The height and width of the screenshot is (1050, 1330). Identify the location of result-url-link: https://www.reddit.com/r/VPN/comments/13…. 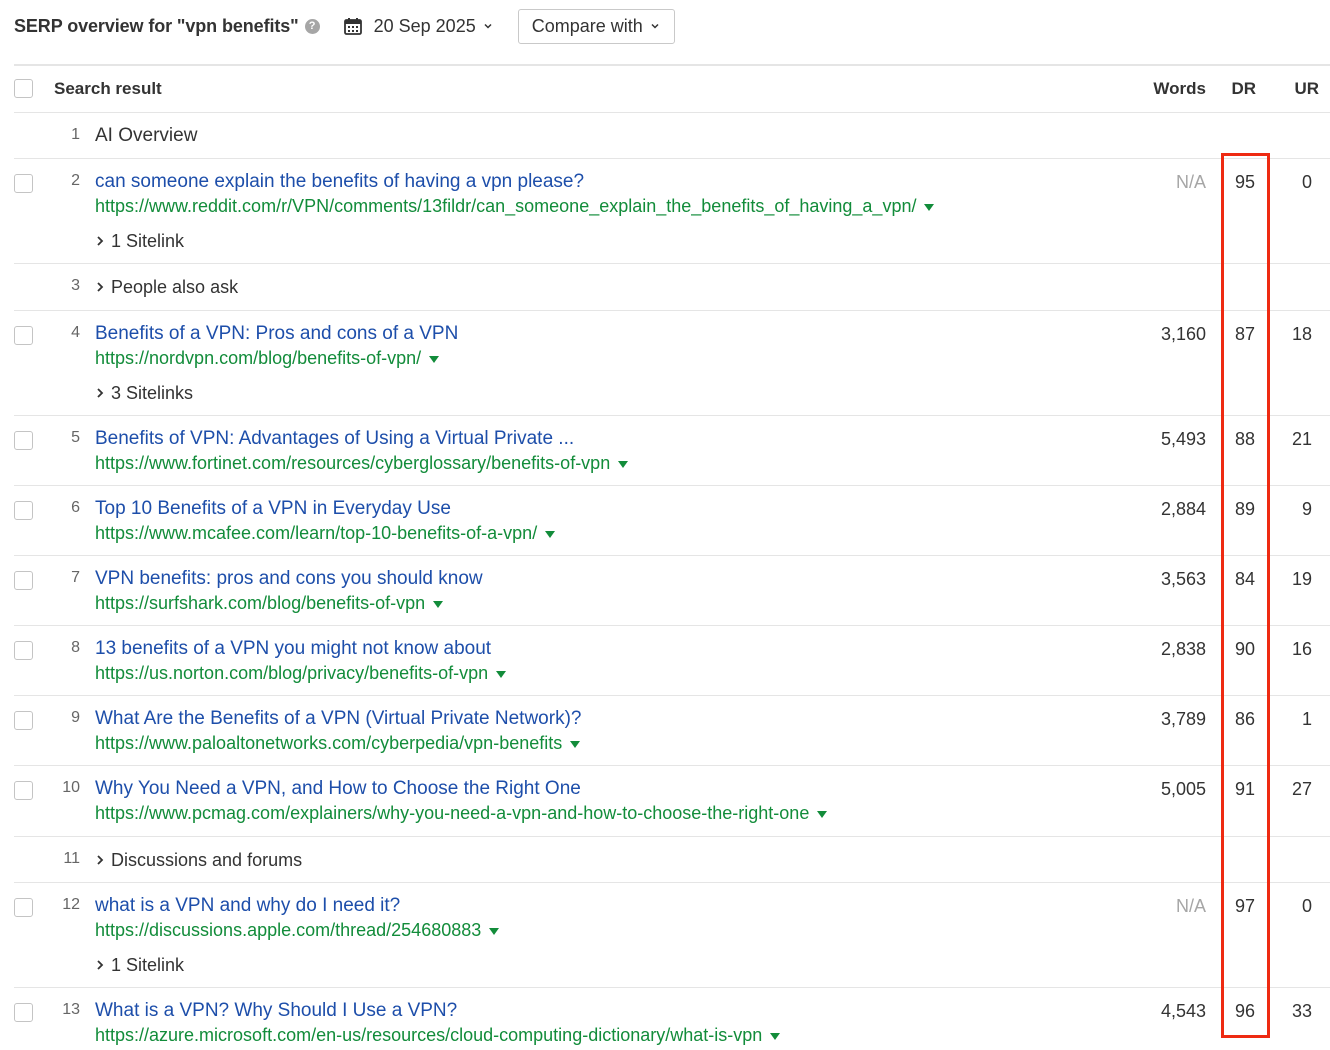
(515, 206).